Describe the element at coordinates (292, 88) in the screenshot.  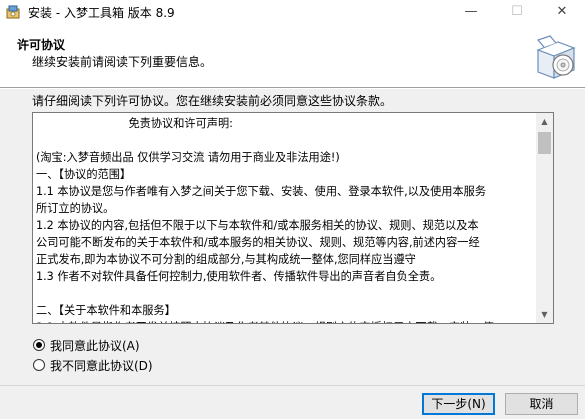
I see `header-divider-highlight` at that location.